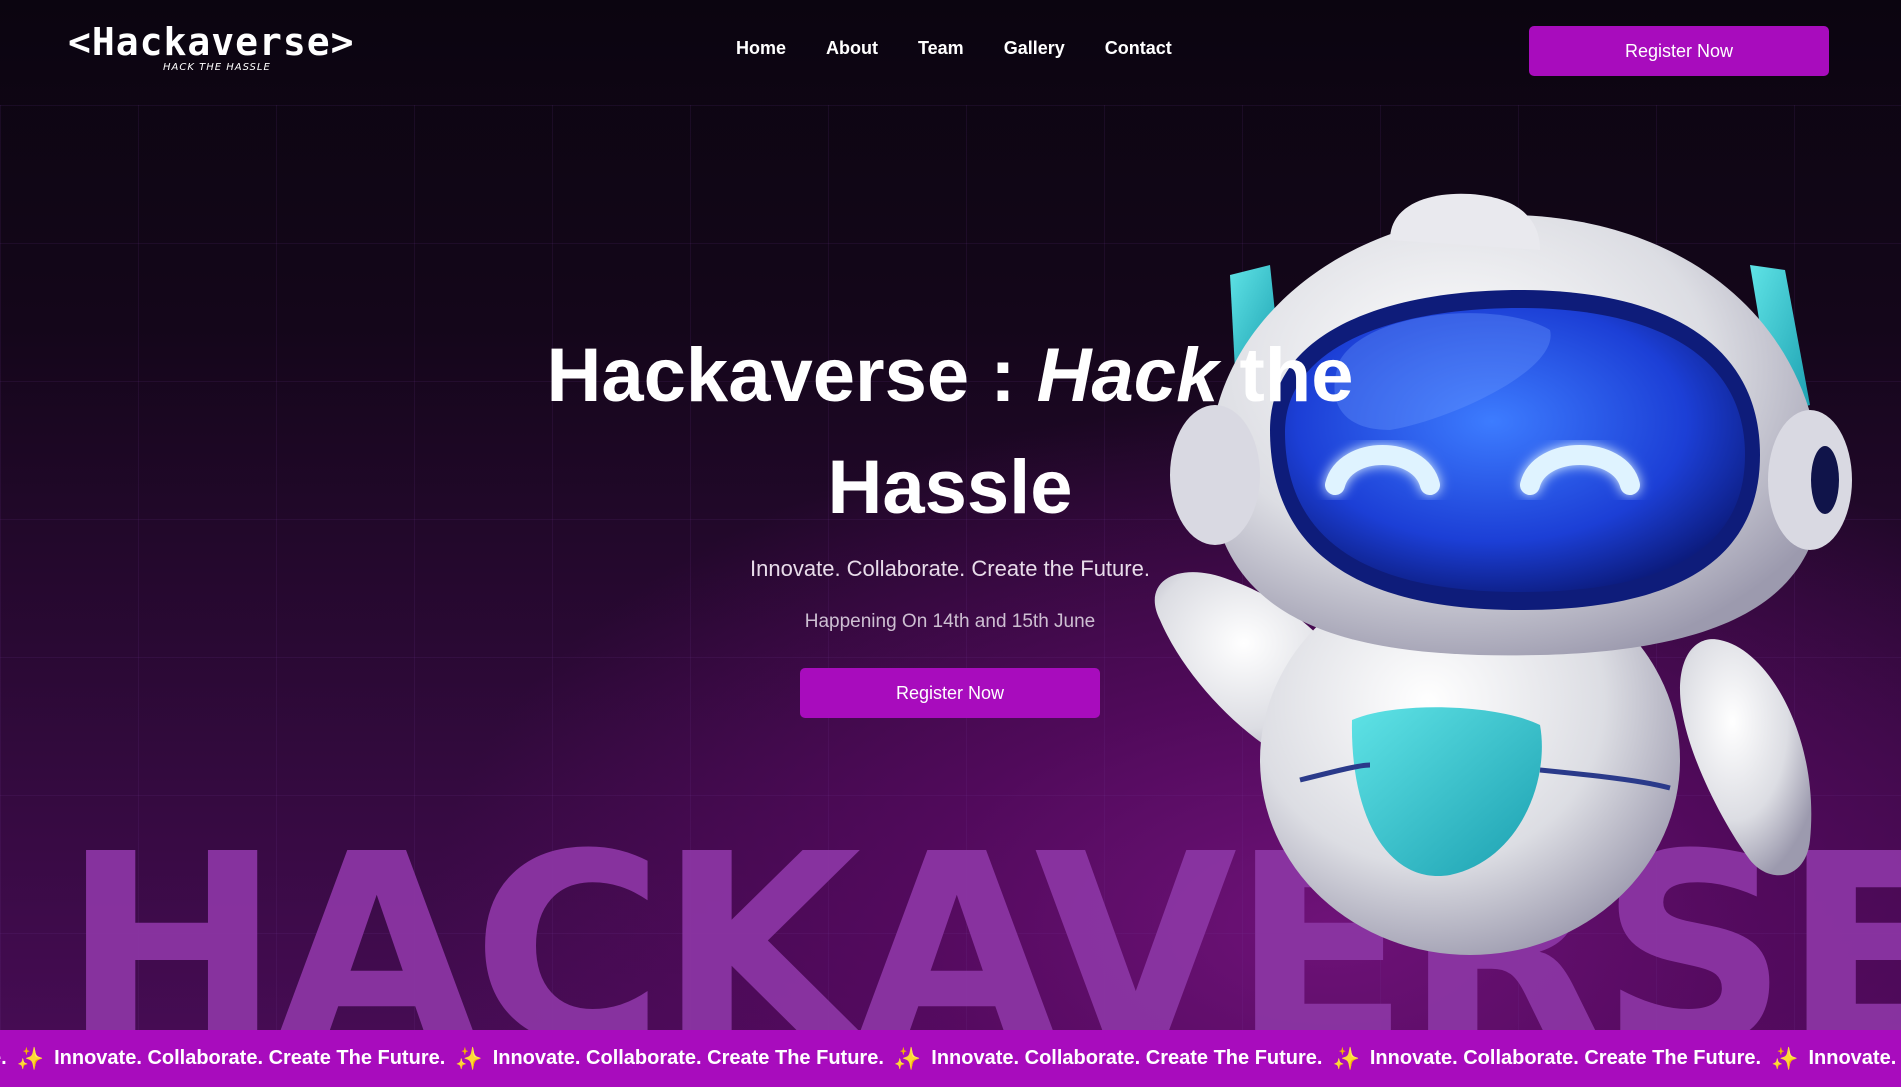 Image resolution: width=1901 pixels, height=1087 pixels. Describe the element at coordinates (1127, 375) in the screenshot. I see `hero-title-italic: Hack` at that location.